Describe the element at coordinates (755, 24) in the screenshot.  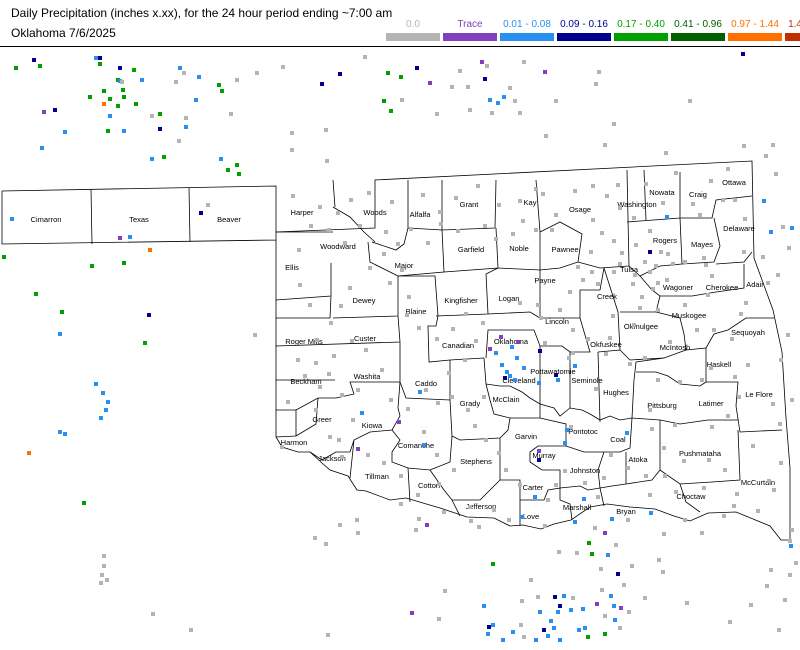
I see `legend-label-6: 0.97 - 1.44` at that location.